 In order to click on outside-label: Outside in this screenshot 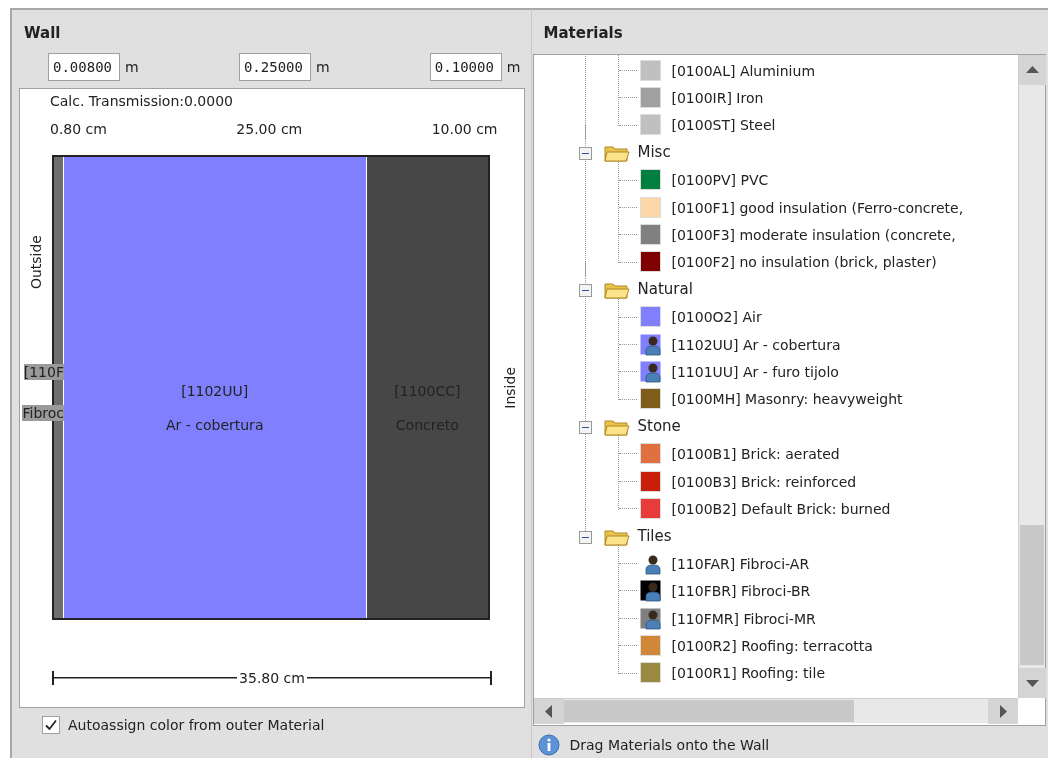, I will do `click(36, 262)`.